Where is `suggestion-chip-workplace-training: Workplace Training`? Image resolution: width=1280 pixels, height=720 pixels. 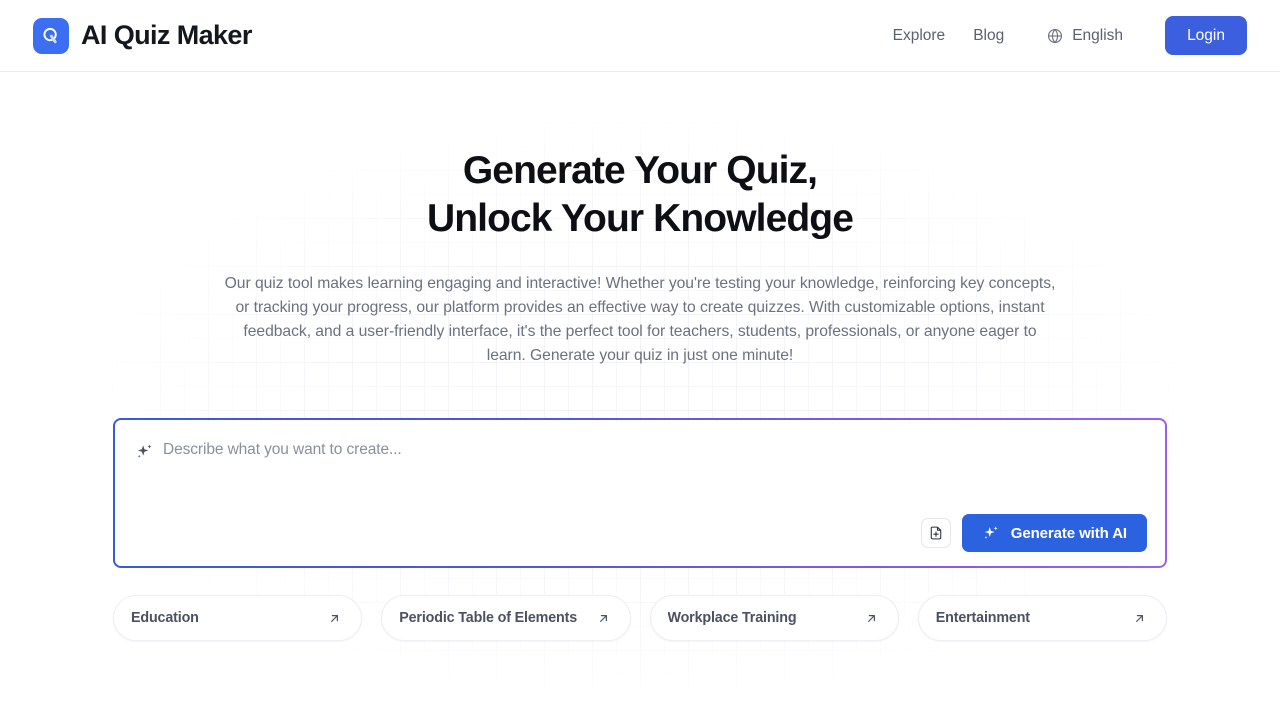
suggestion-chip-workplace-training: Workplace Training is located at coordinates (774, 618).